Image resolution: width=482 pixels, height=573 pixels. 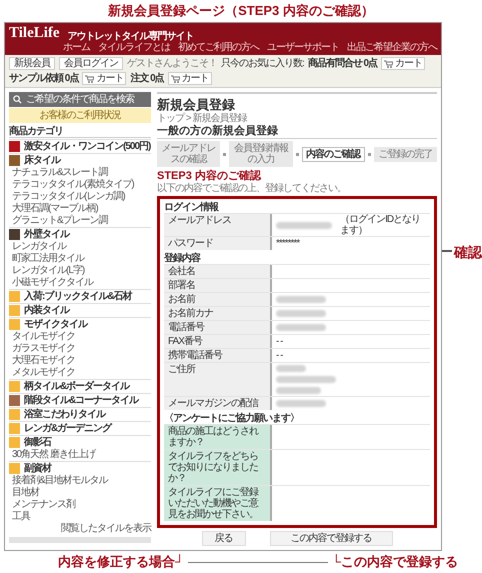 What do you see at coordinates (80, 115) in the screenshot?
I see `status-button: お客様のご利用状況` at bounding box center [80, 115].